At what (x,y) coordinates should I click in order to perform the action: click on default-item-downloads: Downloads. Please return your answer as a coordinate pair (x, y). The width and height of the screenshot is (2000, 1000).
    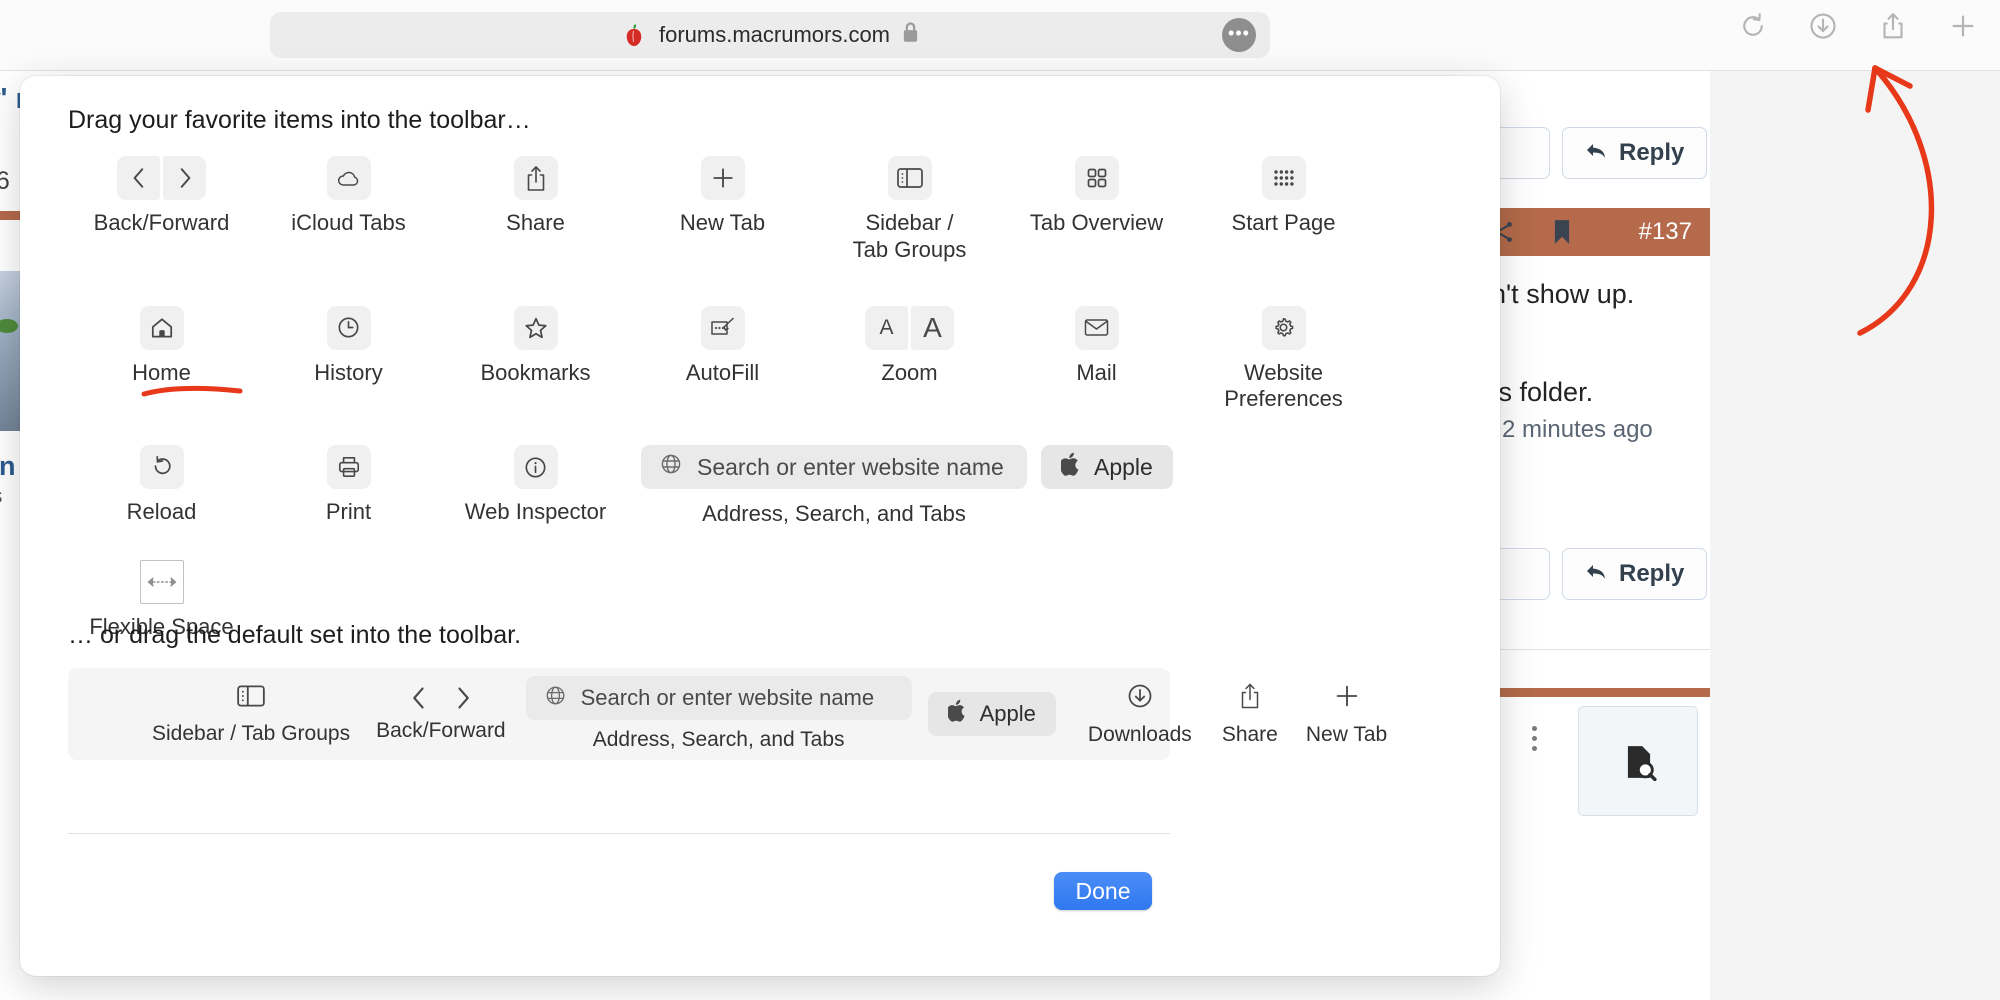
    Looking at the image, I should click on (1140, 714).